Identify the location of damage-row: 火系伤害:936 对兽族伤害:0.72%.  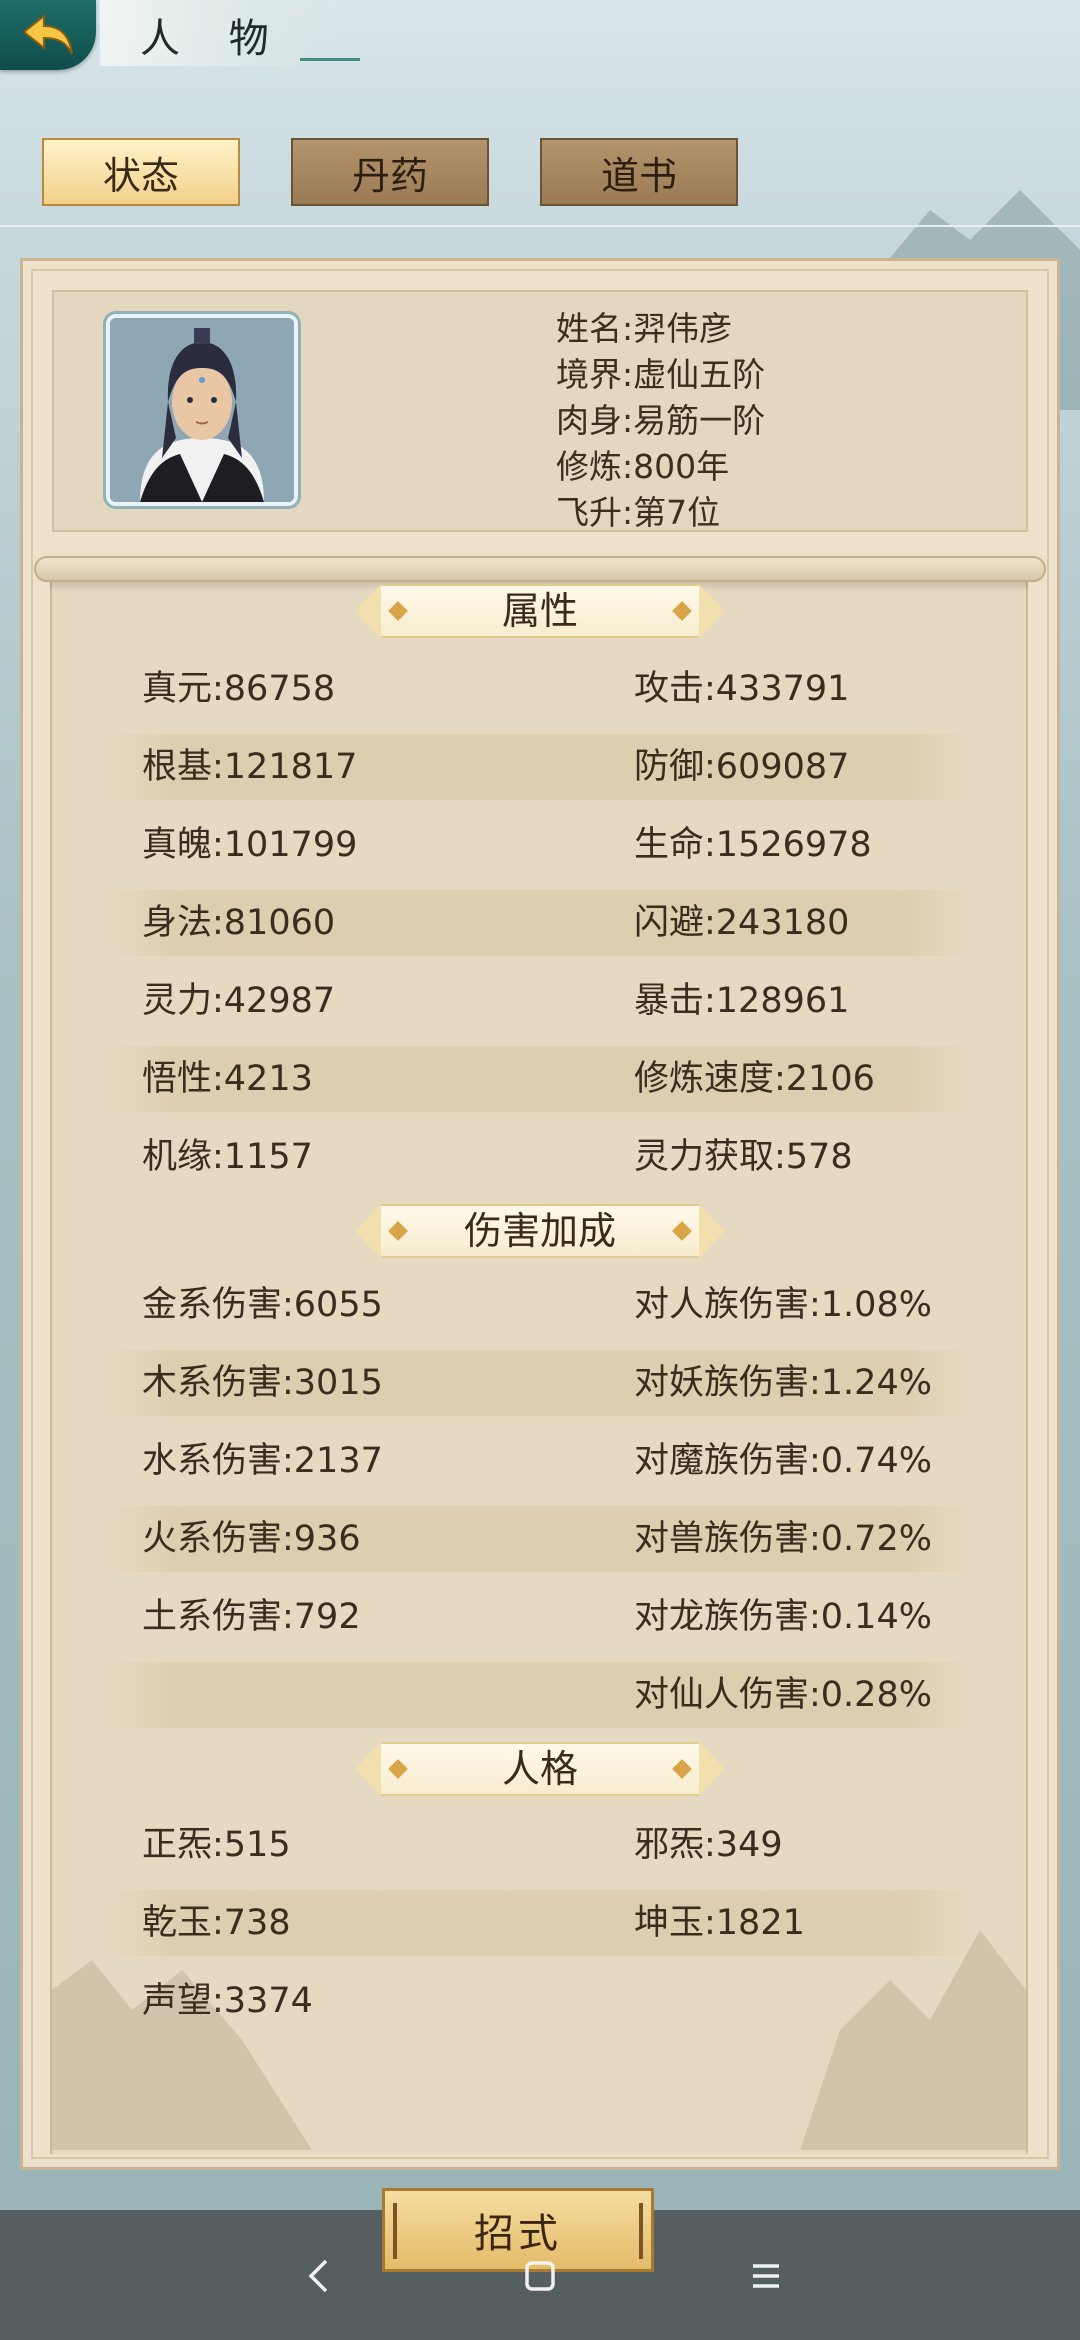
(540, 1539).